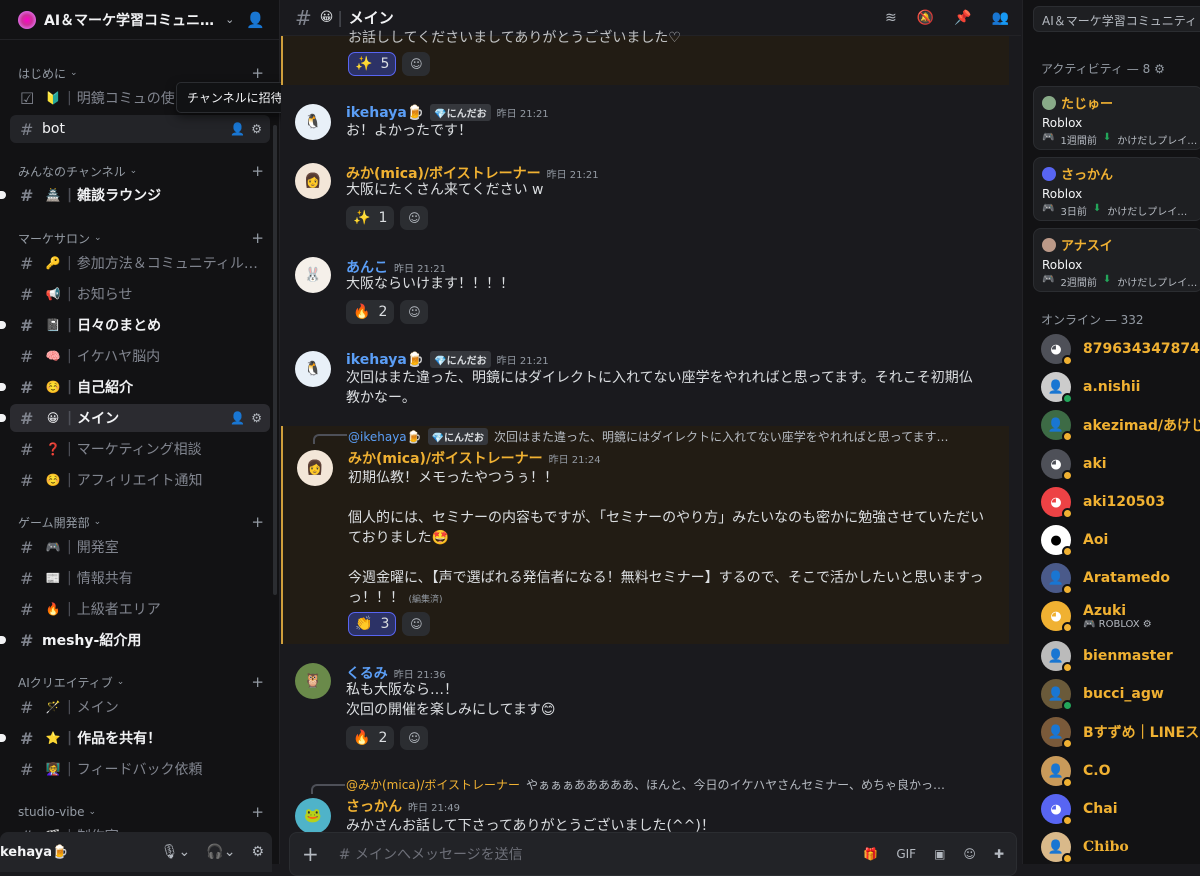 Image resolution: width=1200 pixels, height=876 pixels. Describe the element at coordinates (1074, 541) in the screenshot. I see `member-item: ● Aoi` at that location.